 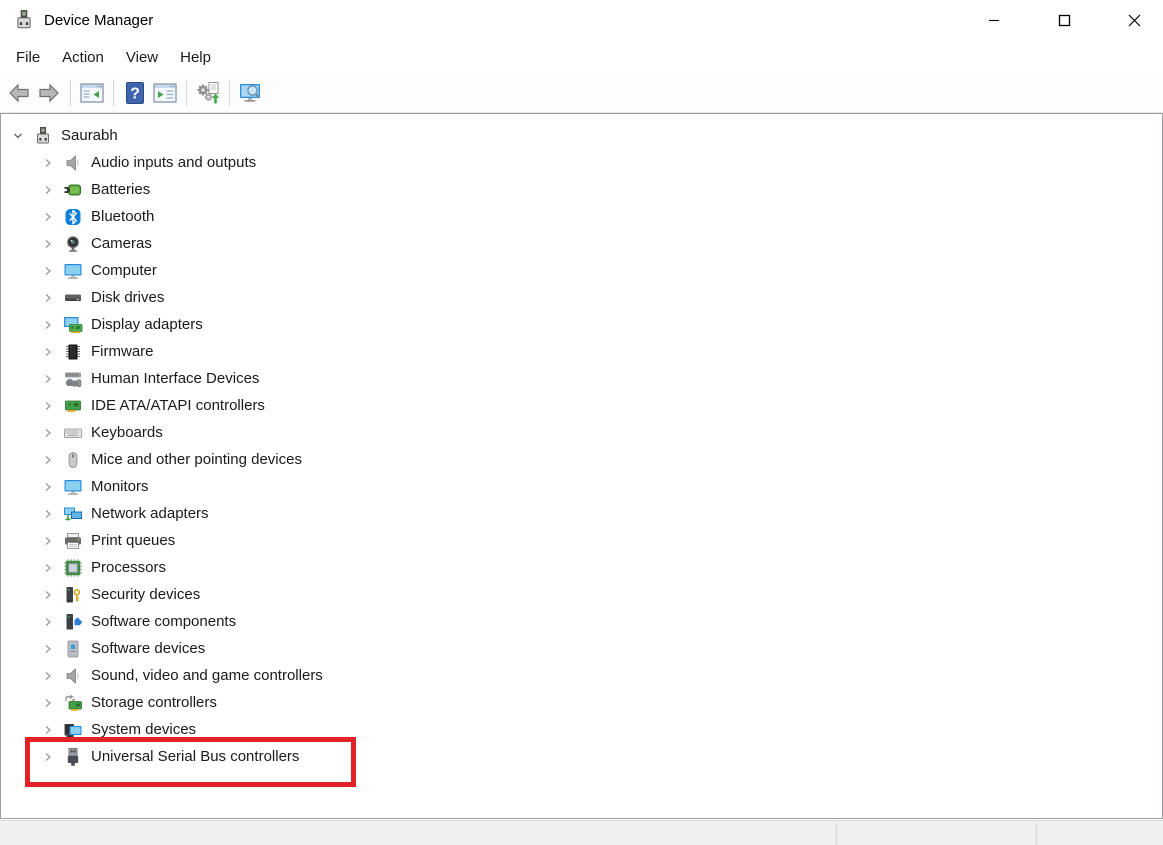 I want to click on tree-item-display-adapters: Display adapters, so click(x=581, y=324).